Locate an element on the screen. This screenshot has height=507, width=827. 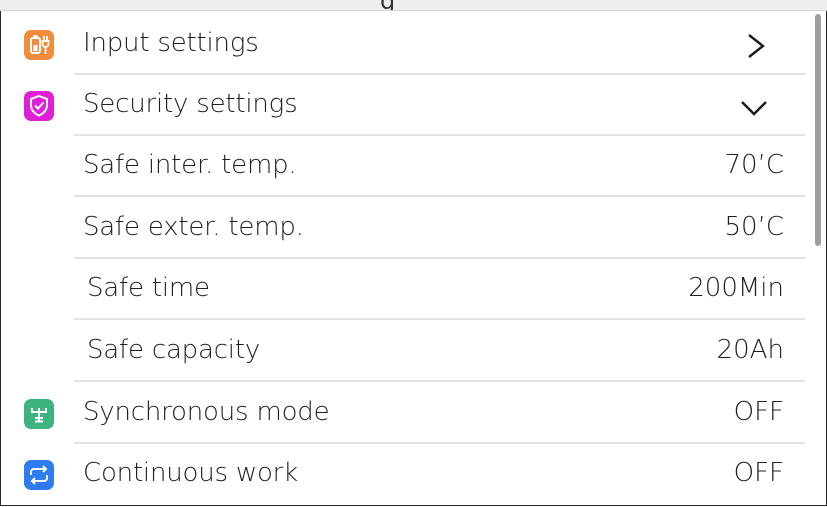
sync-mode-icon is located at coordinates (39, 414).